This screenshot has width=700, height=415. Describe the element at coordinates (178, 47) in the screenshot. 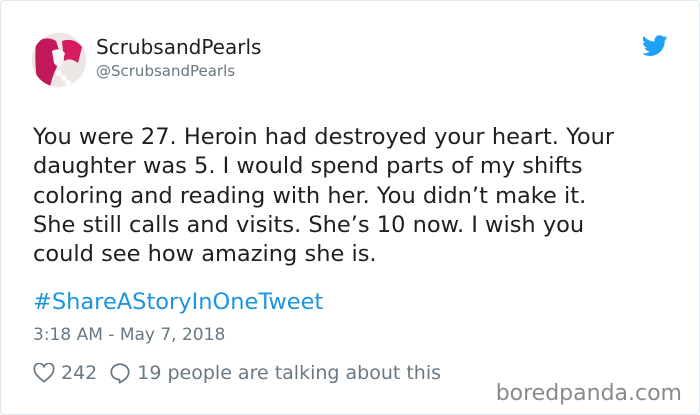

I see `author-display-name: ScrubsandPearls` at that location.